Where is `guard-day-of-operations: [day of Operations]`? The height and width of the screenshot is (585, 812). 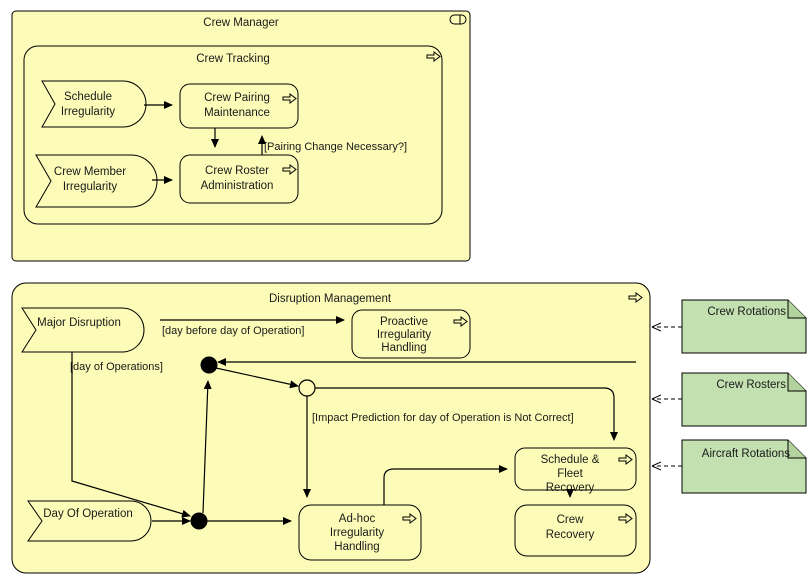
guard-day-of-operations: [day of Operations] is located at coordinates (116, 367).